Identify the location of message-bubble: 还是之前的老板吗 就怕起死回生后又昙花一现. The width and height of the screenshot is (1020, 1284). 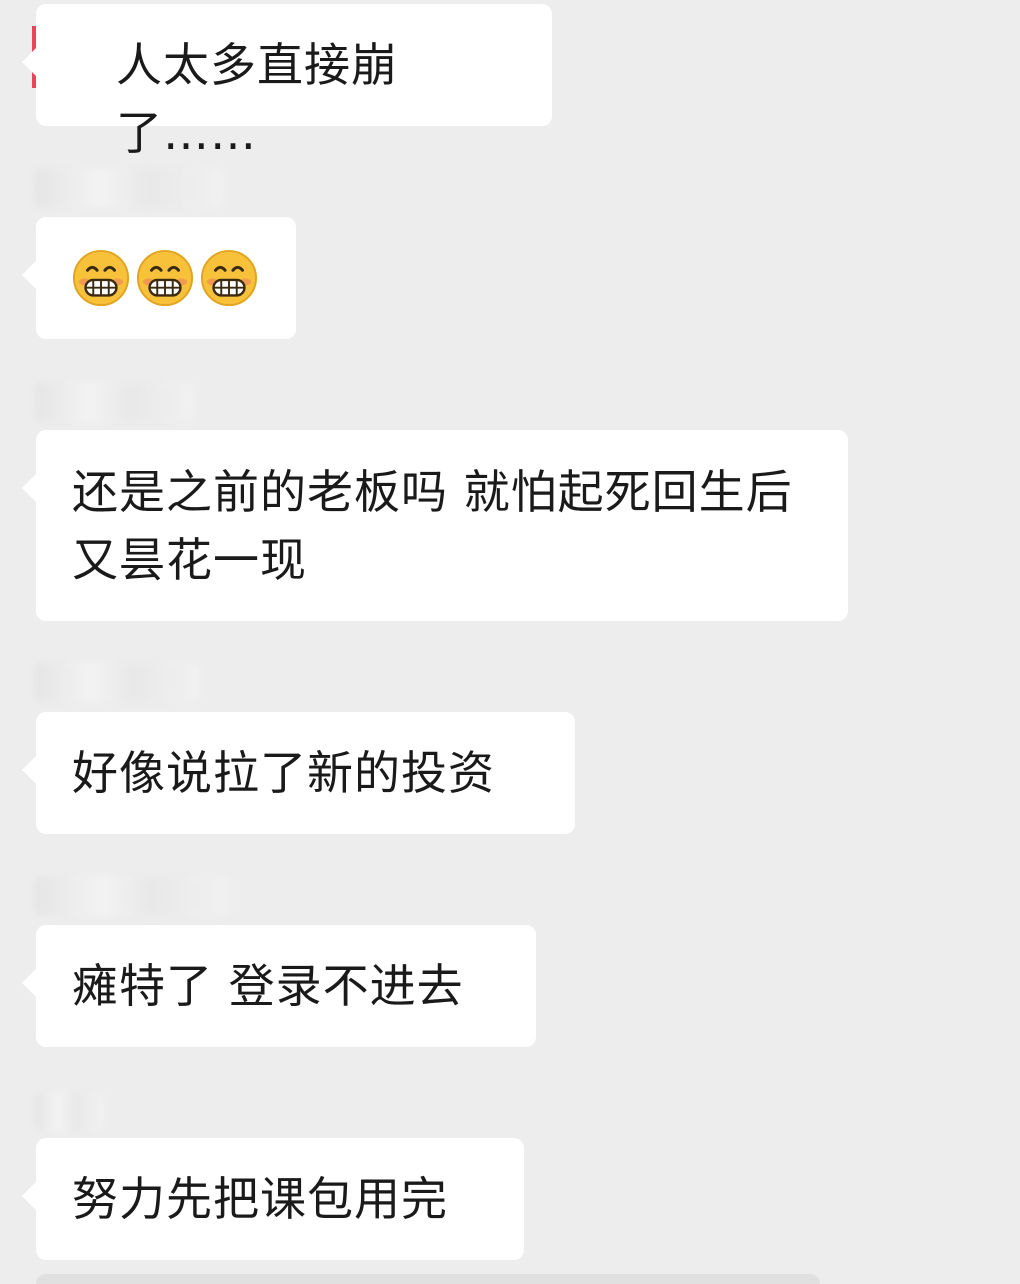
(435, 525).